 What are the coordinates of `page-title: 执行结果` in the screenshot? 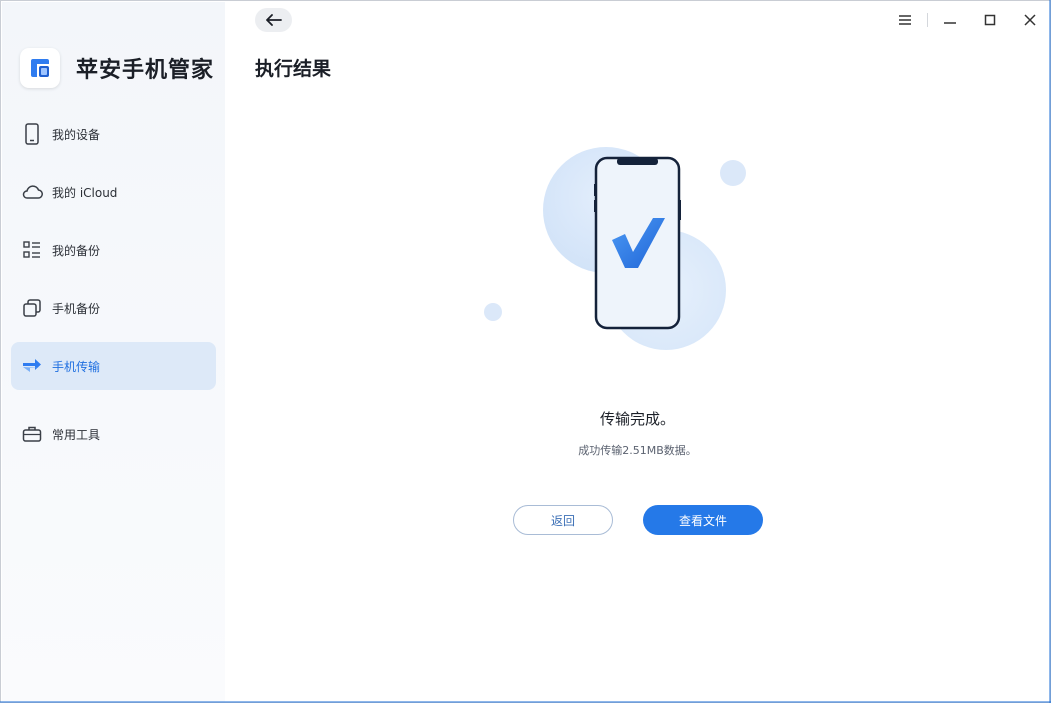 It's located at (293, 69).